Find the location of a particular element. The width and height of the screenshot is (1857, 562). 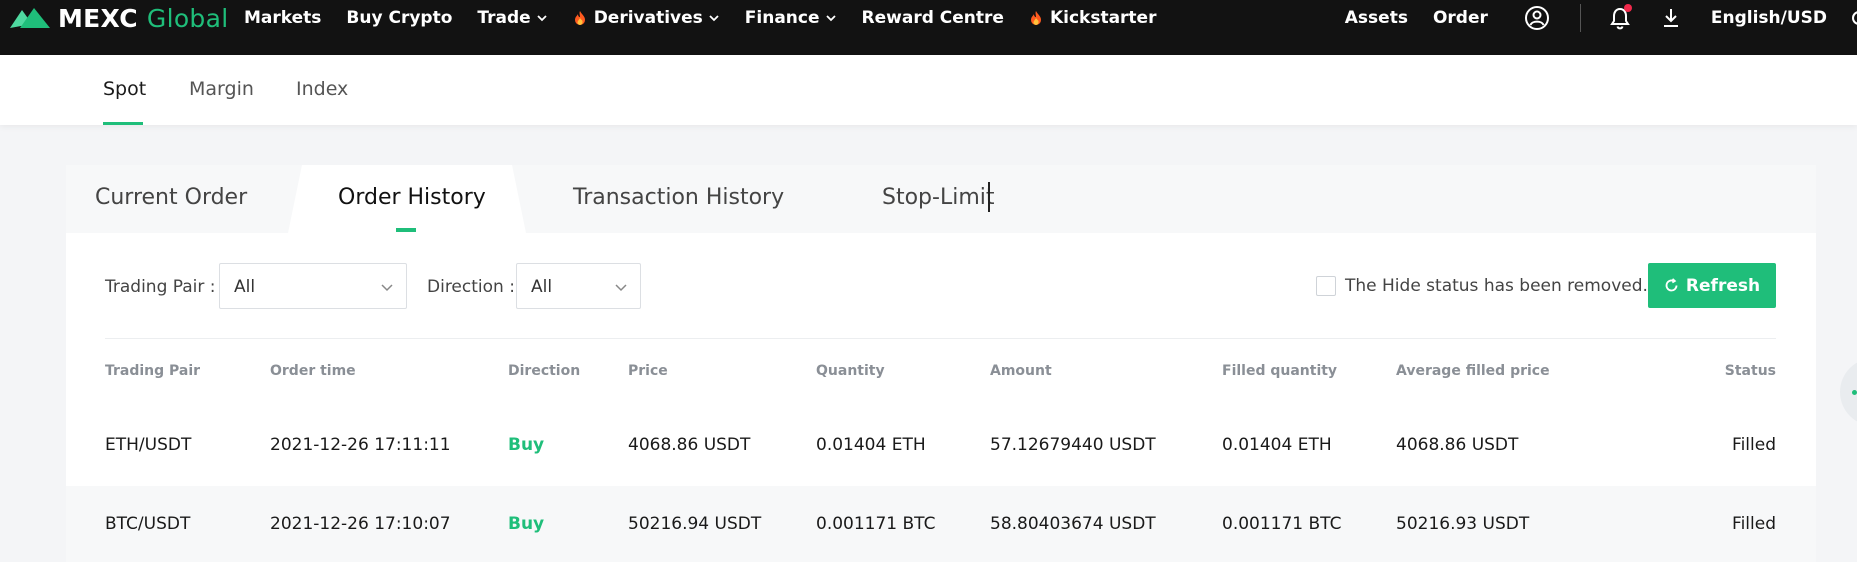

tab-stop-limit: Stop-Limit is located at coordinates (938, 197).